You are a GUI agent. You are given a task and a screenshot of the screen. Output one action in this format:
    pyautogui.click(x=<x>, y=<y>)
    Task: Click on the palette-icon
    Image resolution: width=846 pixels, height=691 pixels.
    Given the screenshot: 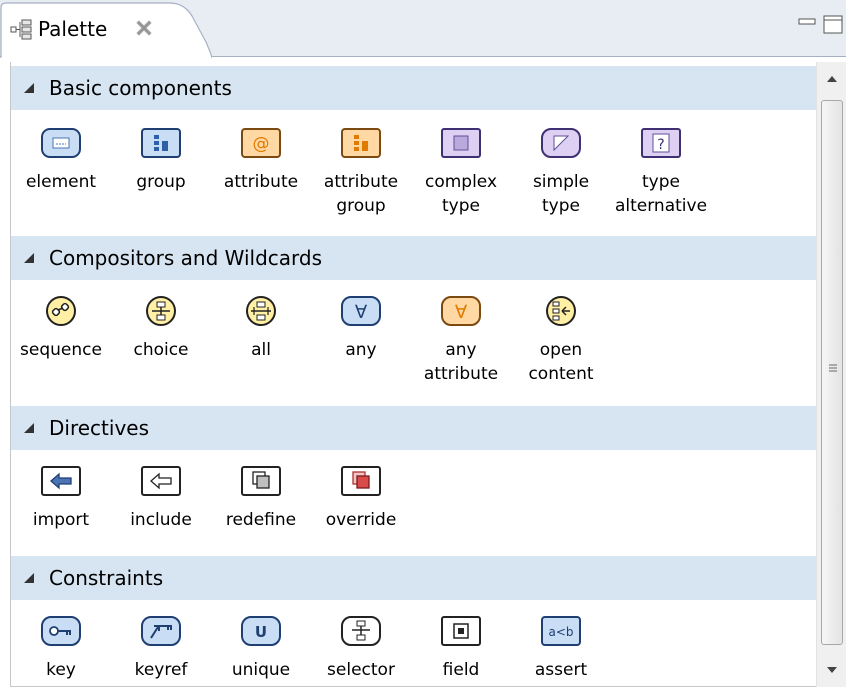 What is the action you would take?
    pyautogui.click(x=22, y=30)
    